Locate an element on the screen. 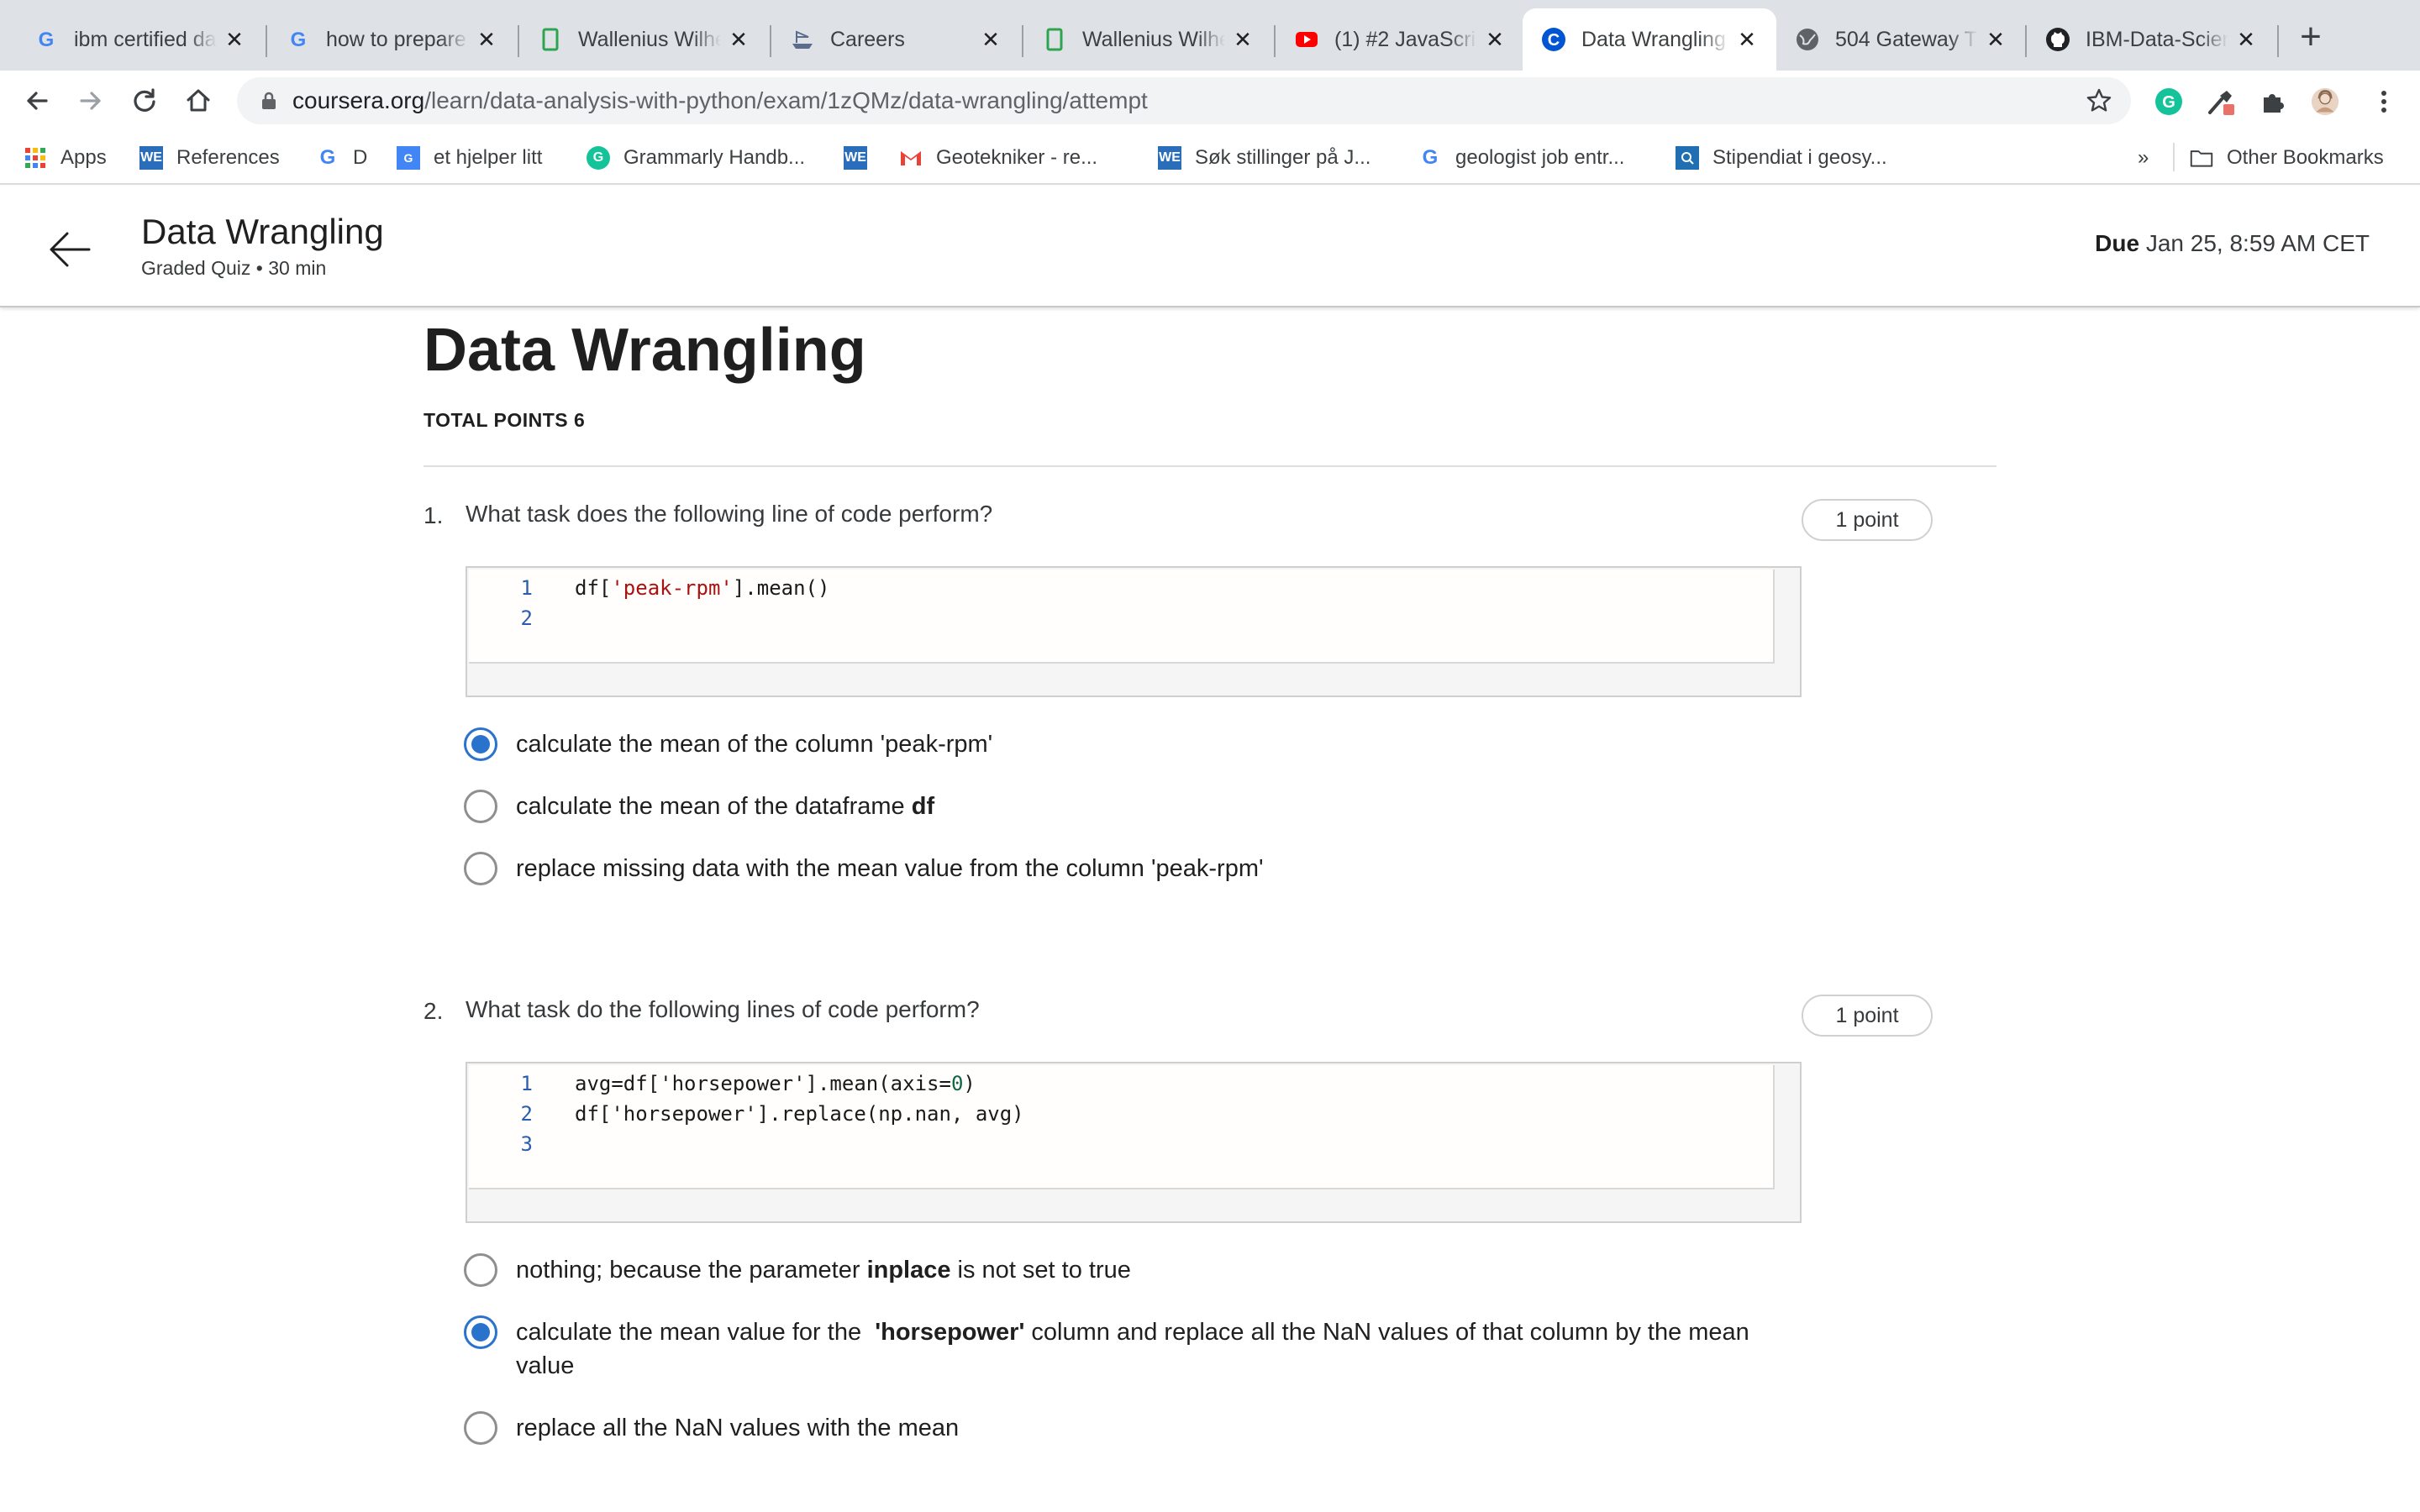 This screenshot has height=1512, width=2420. question-number: 2. is located at coordinates (434, 1011).